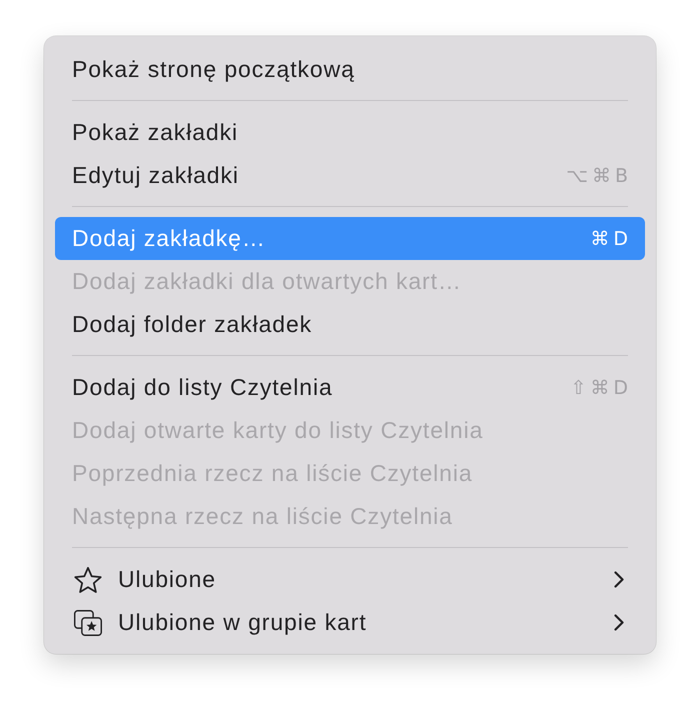 The height and width of the screenshot is (707, 700). I want to click on menu-item: Pokaż stronę początkową, so click(350, 69).